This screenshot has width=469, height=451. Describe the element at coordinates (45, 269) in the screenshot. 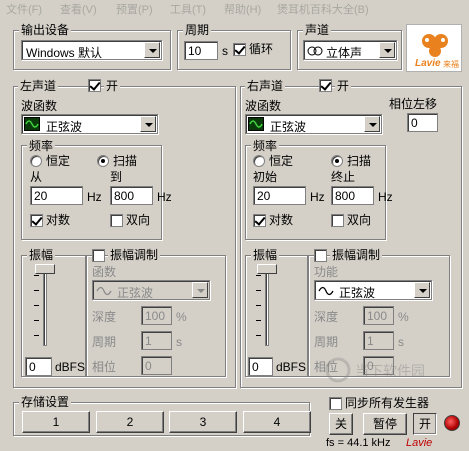

I see `left-amplitude-slider` at that location.